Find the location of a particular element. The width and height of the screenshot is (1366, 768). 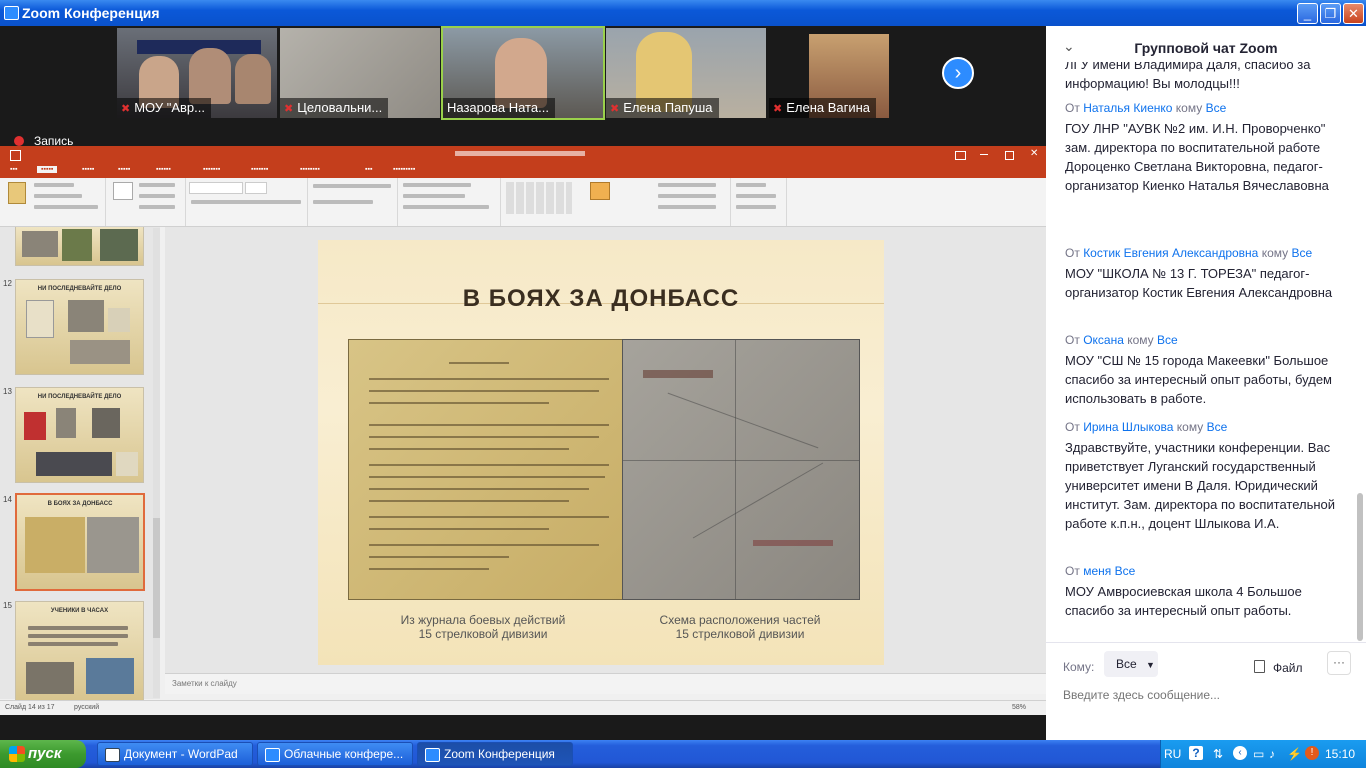

security-icon: ⚡ is located at coordinates (1294, 754).